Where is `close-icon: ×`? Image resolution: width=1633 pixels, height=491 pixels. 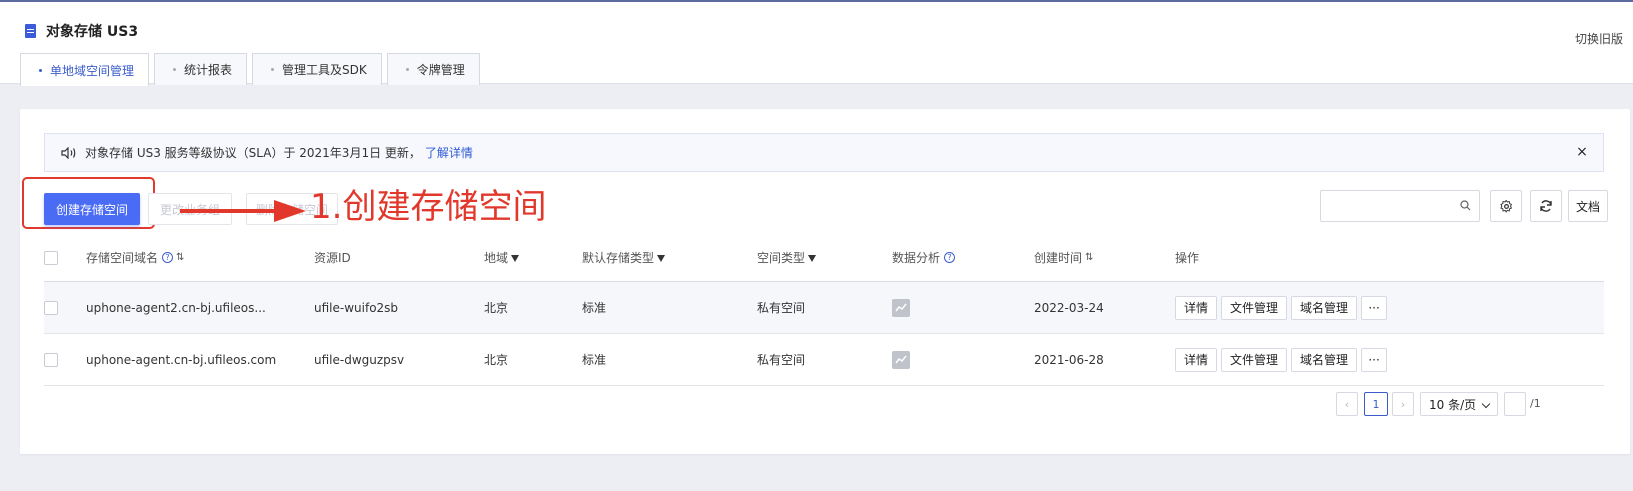
close-icon: × is located at coordinates (1582, 152).